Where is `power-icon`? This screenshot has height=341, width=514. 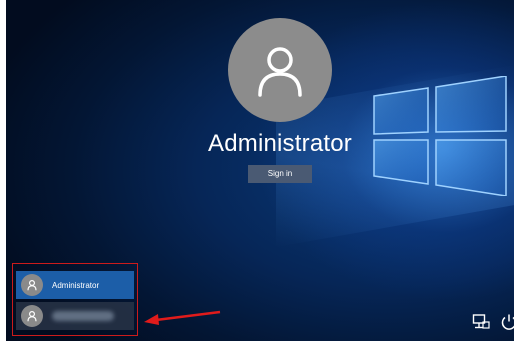
power-icon is located at coordinates (507, 322).